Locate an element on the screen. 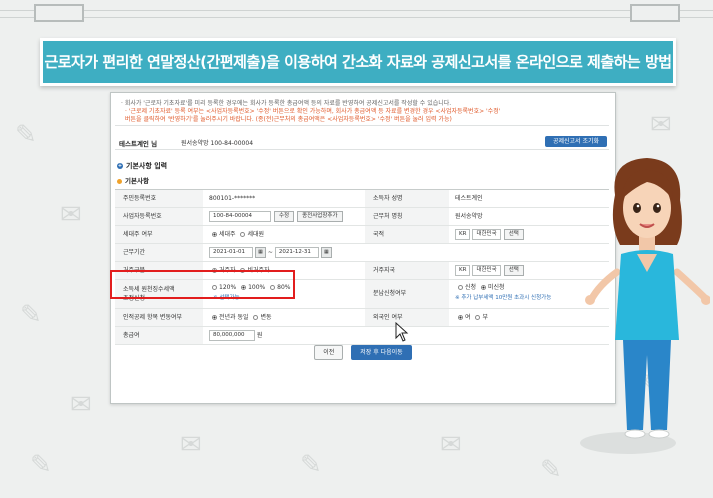 This screenshot has height=498, width=713. foreigner-no-radio is located at coordinates (478, 317).